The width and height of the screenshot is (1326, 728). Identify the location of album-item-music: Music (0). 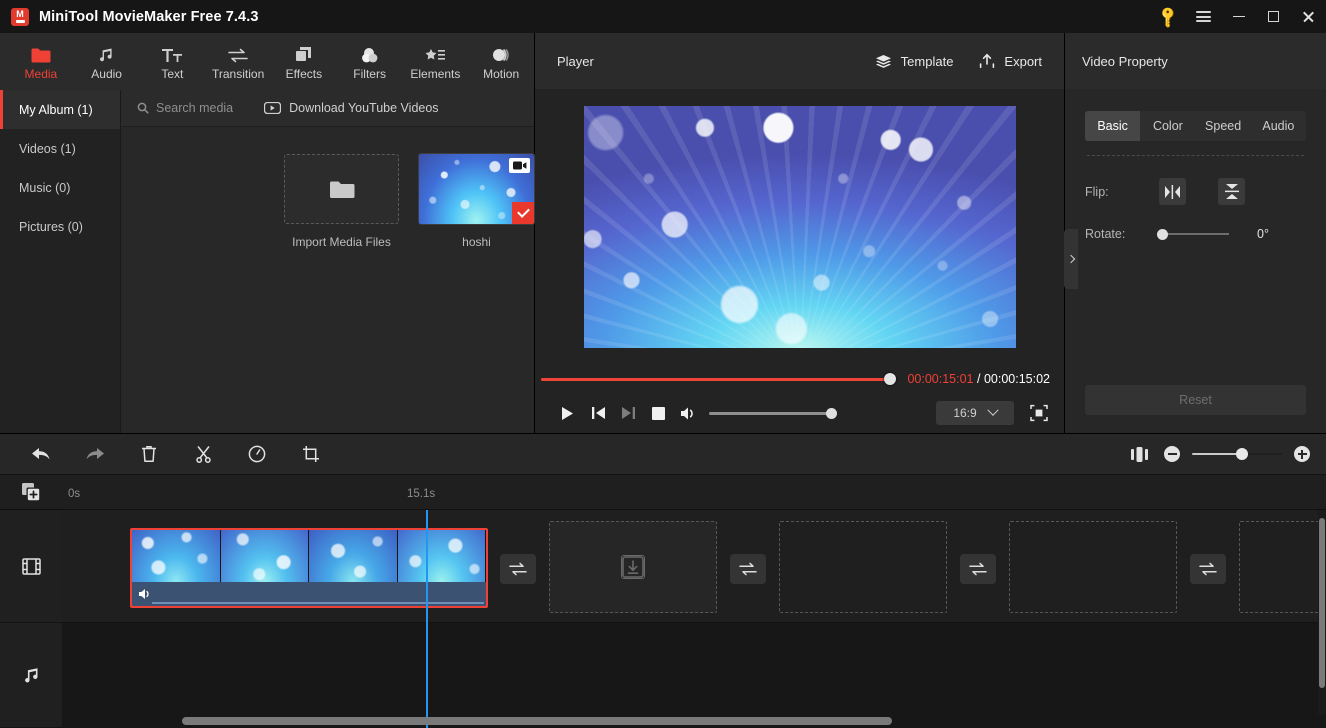
(60, 187).